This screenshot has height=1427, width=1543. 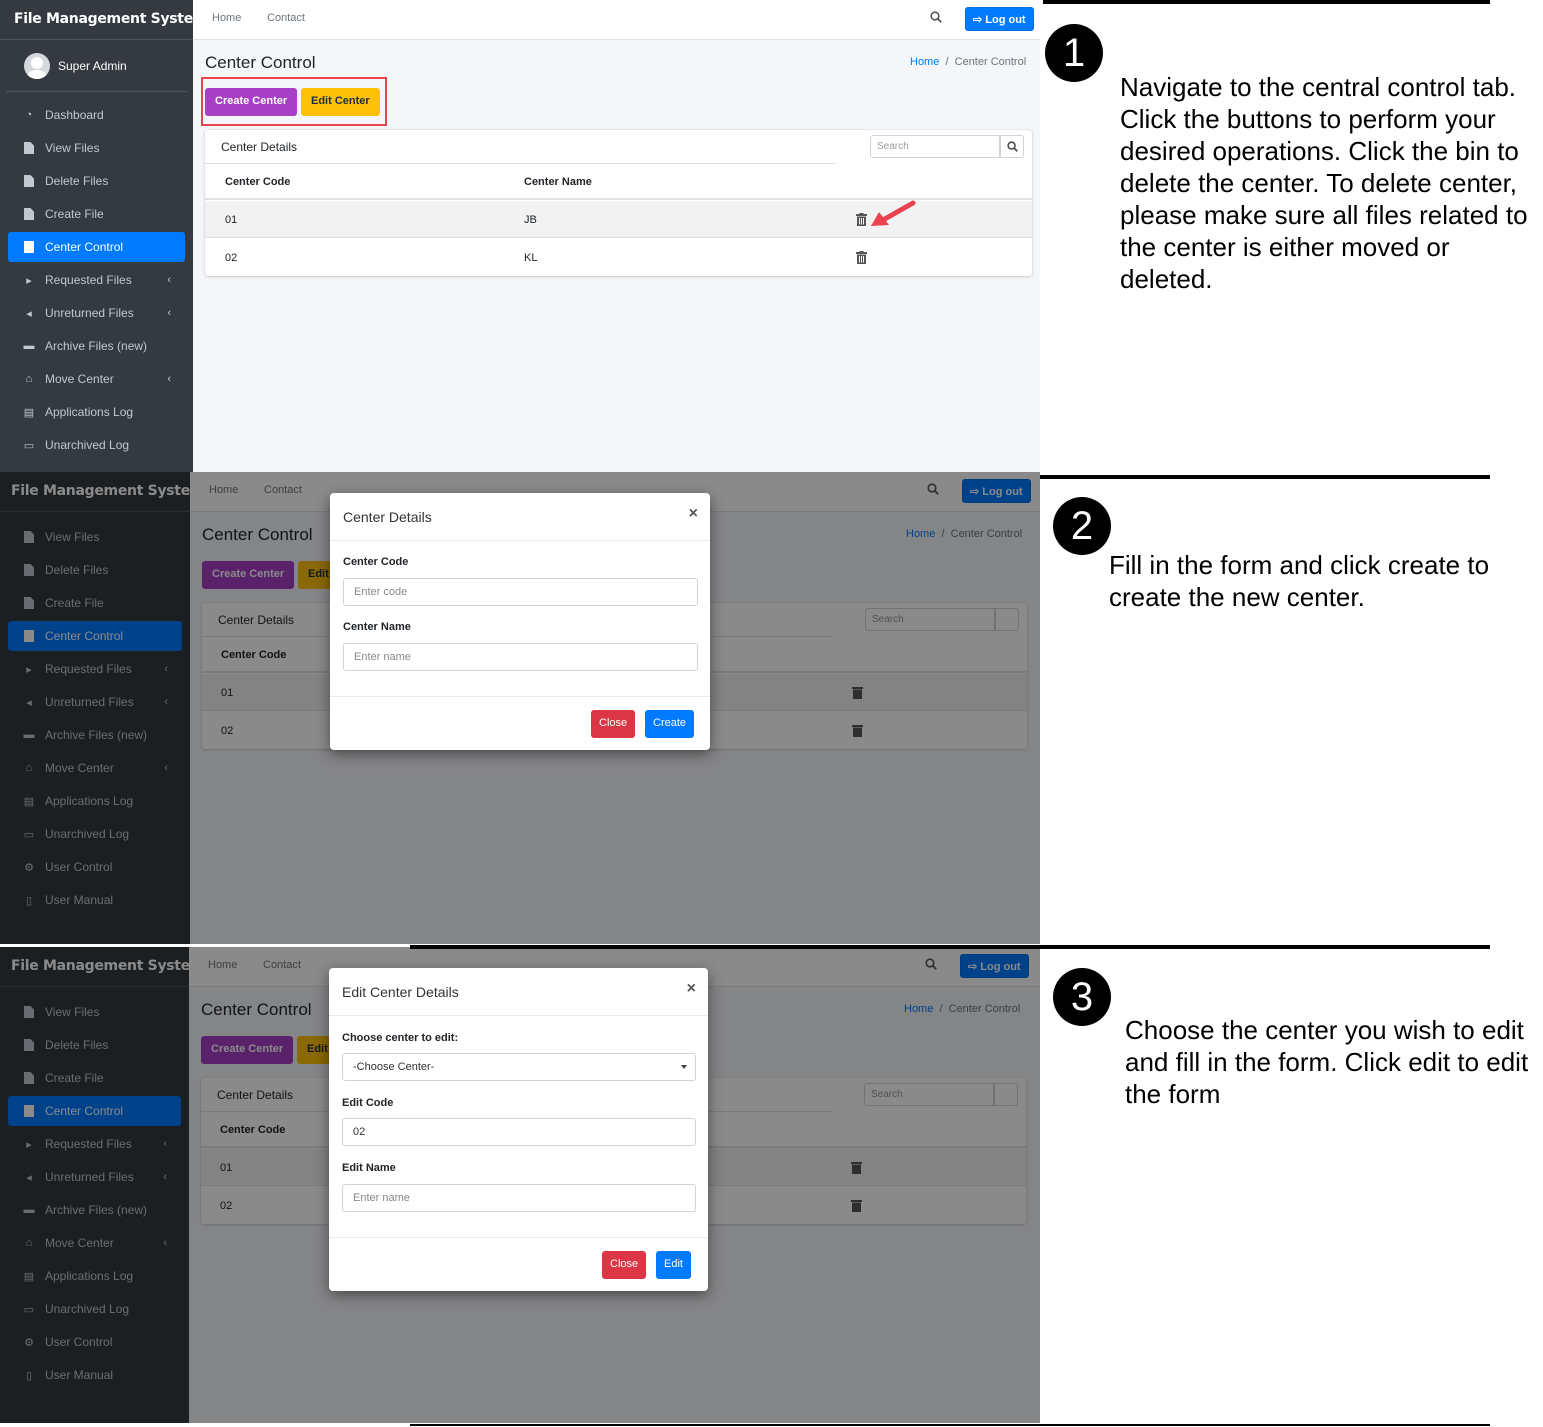 I want to click on sidebar-item-requested-files: ▸ Requested Files ‹, so click(x=96, y=280).